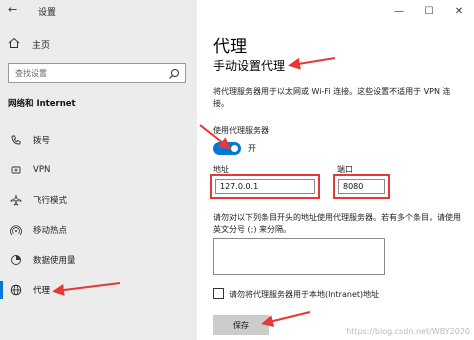 The width and height of the screenshot is (474, 340). Describe the element at coordinates (241, 325) in the screenshot. I see `save-button: 保存` at that location.